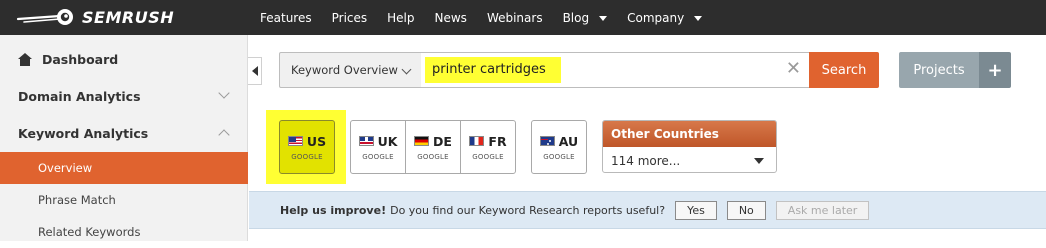 Image resolution: width=1046 pixels, height=248 pixels. I want to click on logo-wordmark: SEMRUSH, so click(128, 17).